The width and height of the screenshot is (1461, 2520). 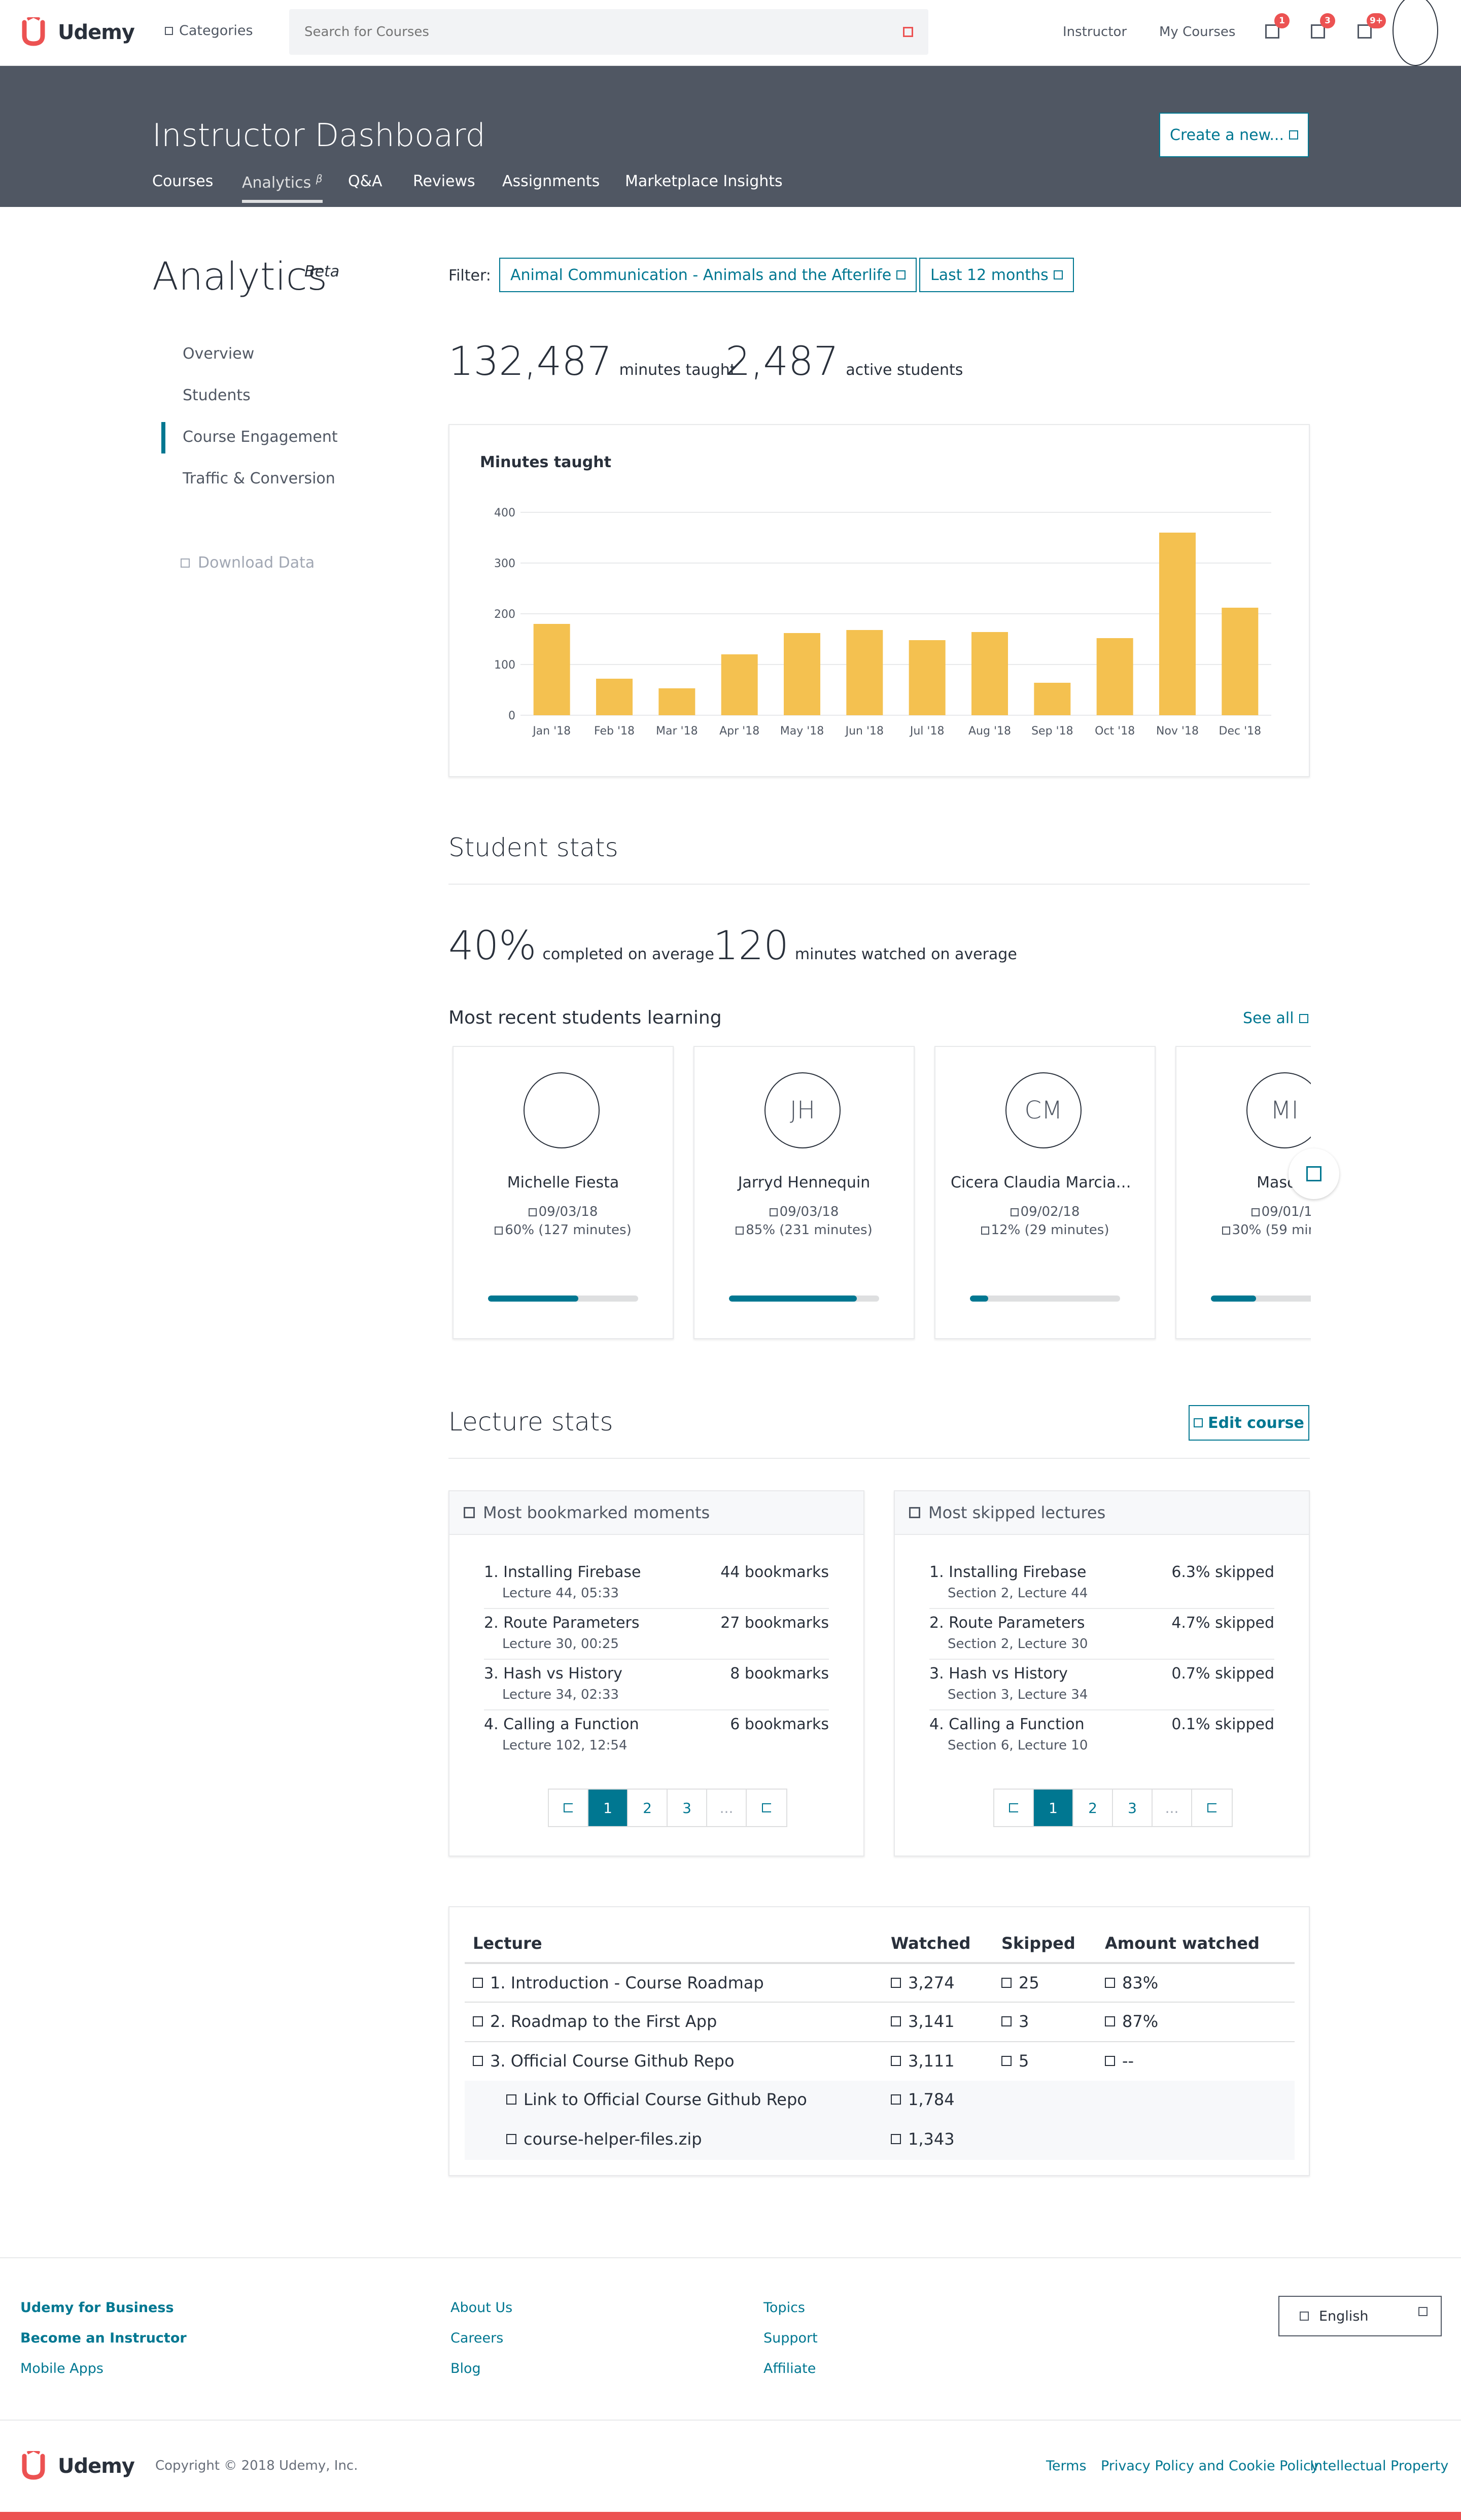 I want to click on chart-x-tick-label: Jun '18, so click(x=864, y=732).